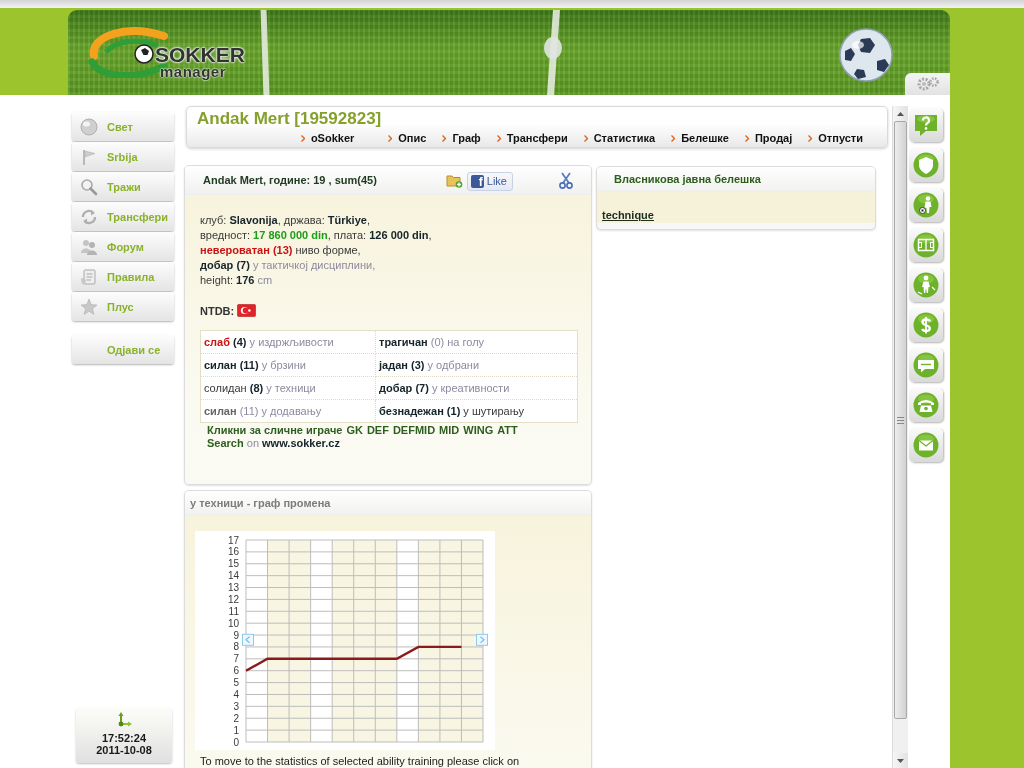  Describe the element at coordinates (233, 576) in the screenshot. I see `y-tick-label: 14` at that location.